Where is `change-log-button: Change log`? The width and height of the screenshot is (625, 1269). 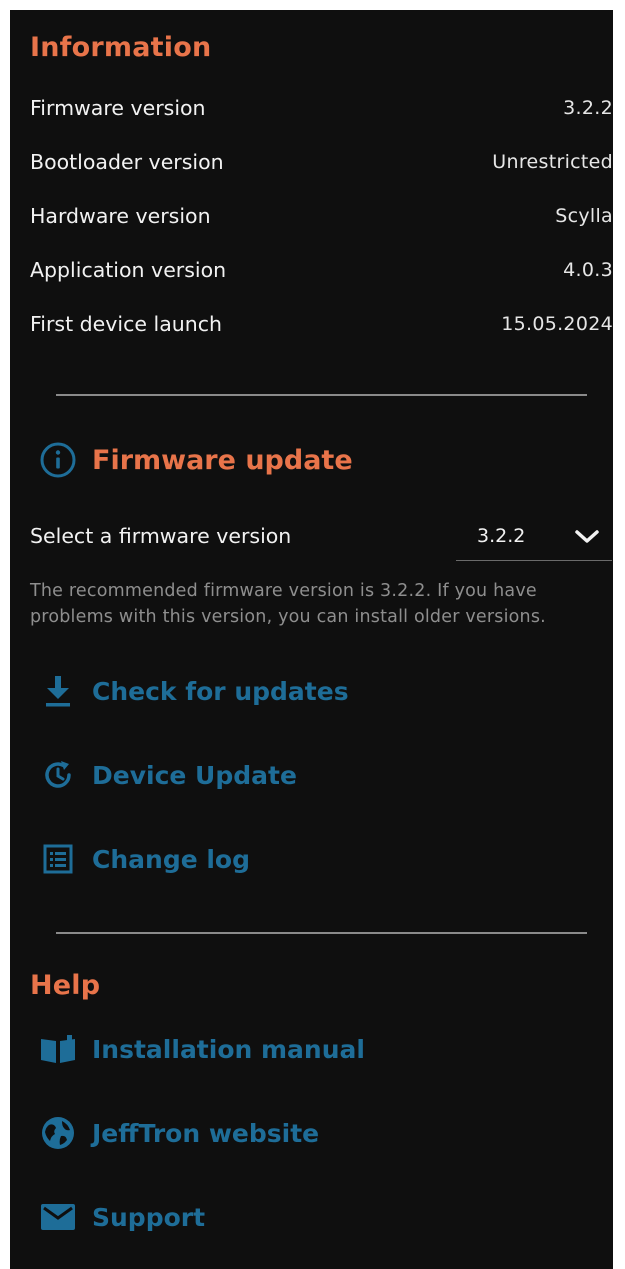
change-log-button: Change log is located at coordinates (144, 859).